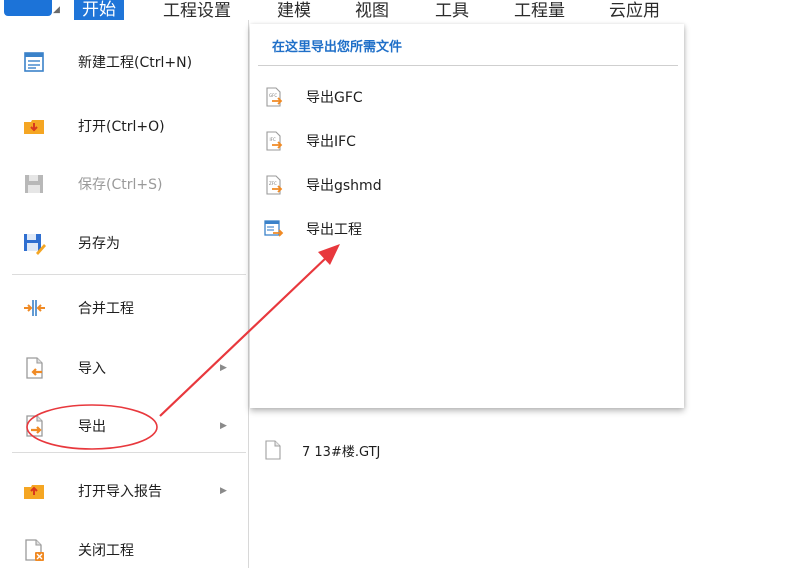 Image resolution: width=797 pixels, height=570 pixels. I want to click on merge-icon, so click(34, 308).